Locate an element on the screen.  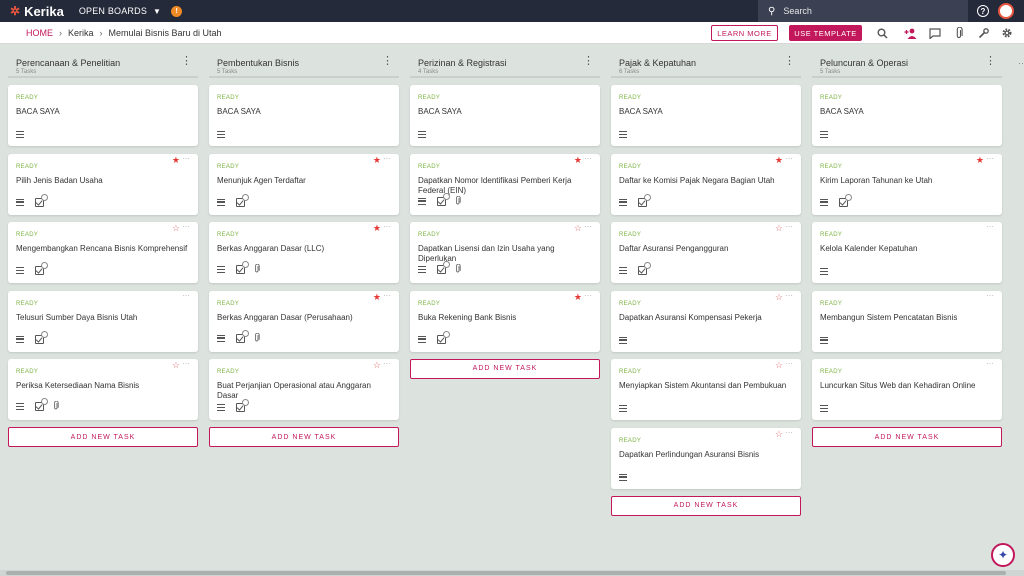
task-card: READY Daftar Asuransi Pengangguran ⋯ ☆ is located at coordinates (706, 252).